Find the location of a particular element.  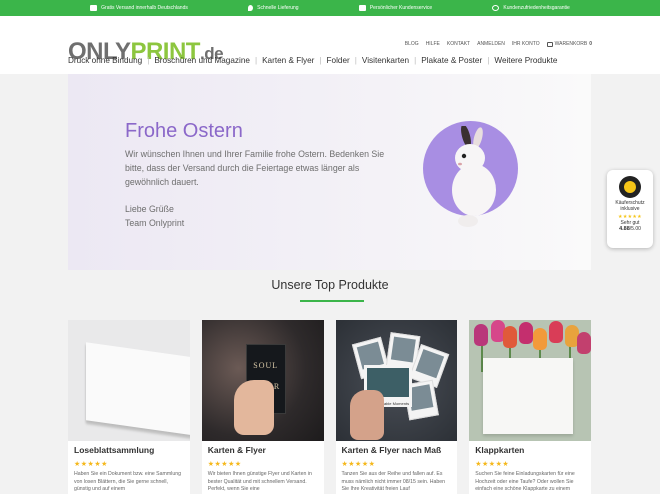

nav-karten-flyer: Karten & Flyer is located at coordinates (290, 60).